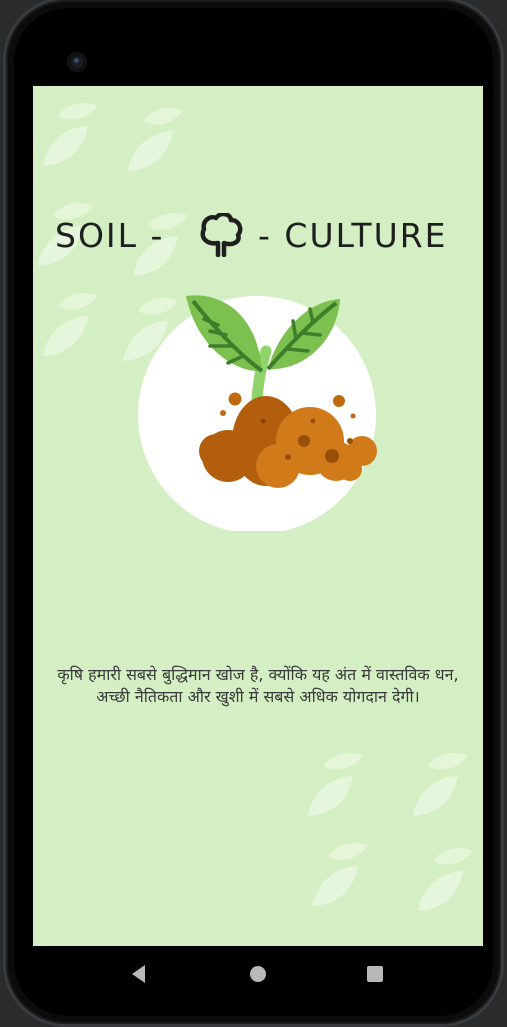 This screenshot has height=1027, width=507. What do you see at coordinates (375, 974) in the screenshot?
I see `recents-square-icon` at bounding box center [375, 974].